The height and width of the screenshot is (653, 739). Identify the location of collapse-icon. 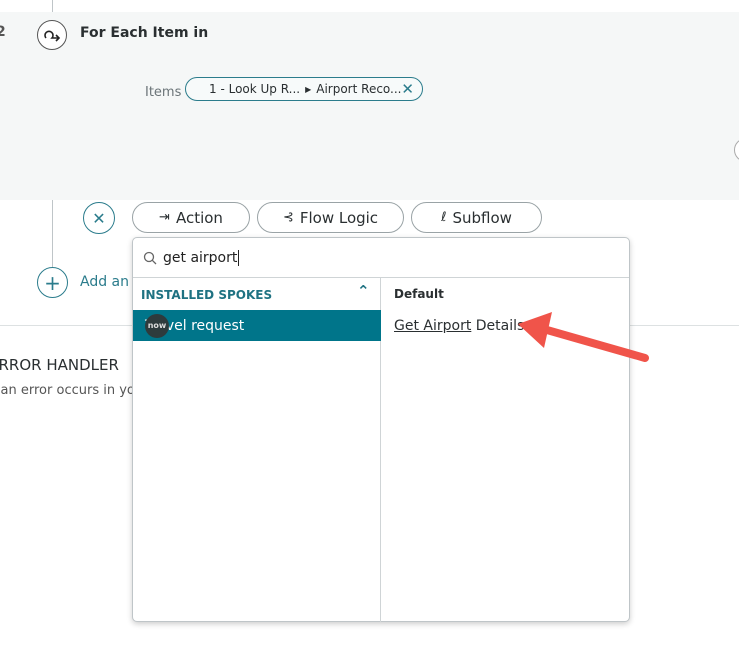
(736, 150).